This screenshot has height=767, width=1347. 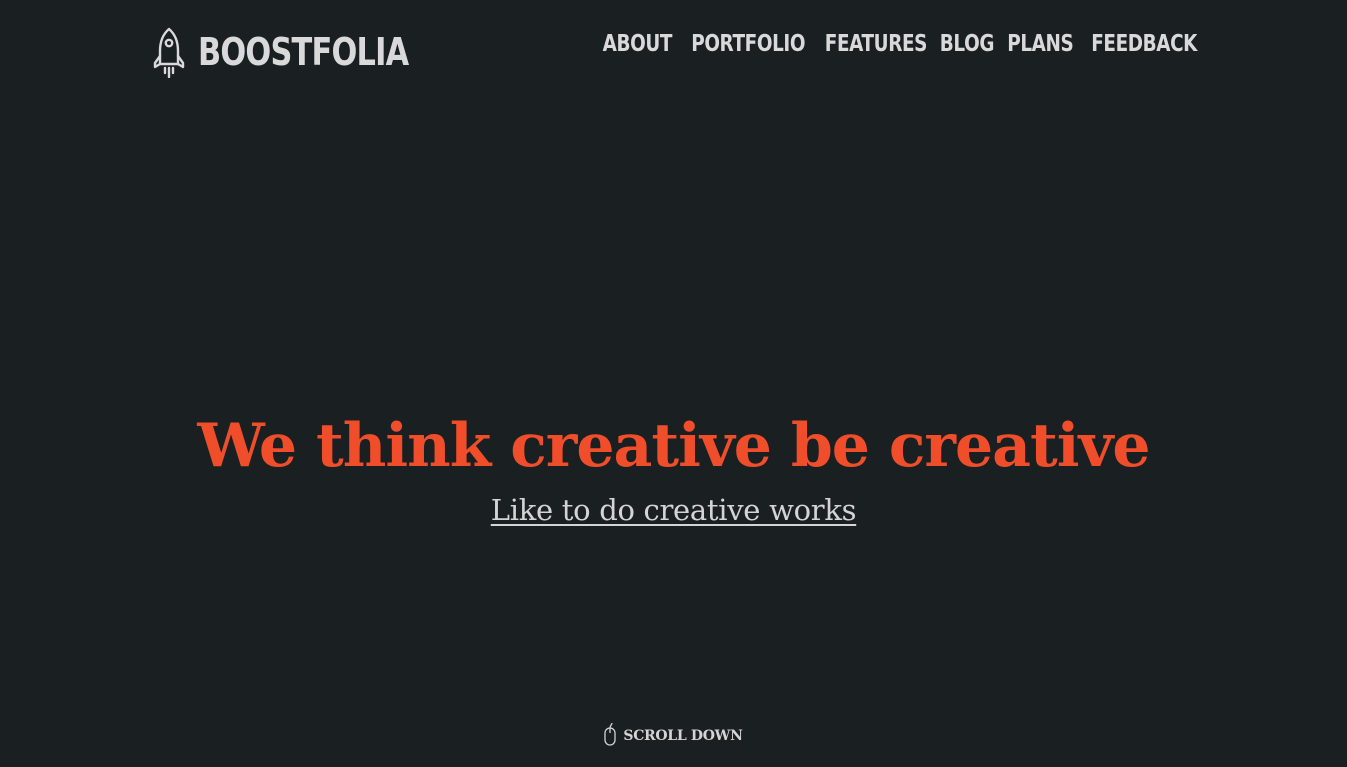 I want to click on nav-item-plans: PLANS, so click(x=1040, y=44).